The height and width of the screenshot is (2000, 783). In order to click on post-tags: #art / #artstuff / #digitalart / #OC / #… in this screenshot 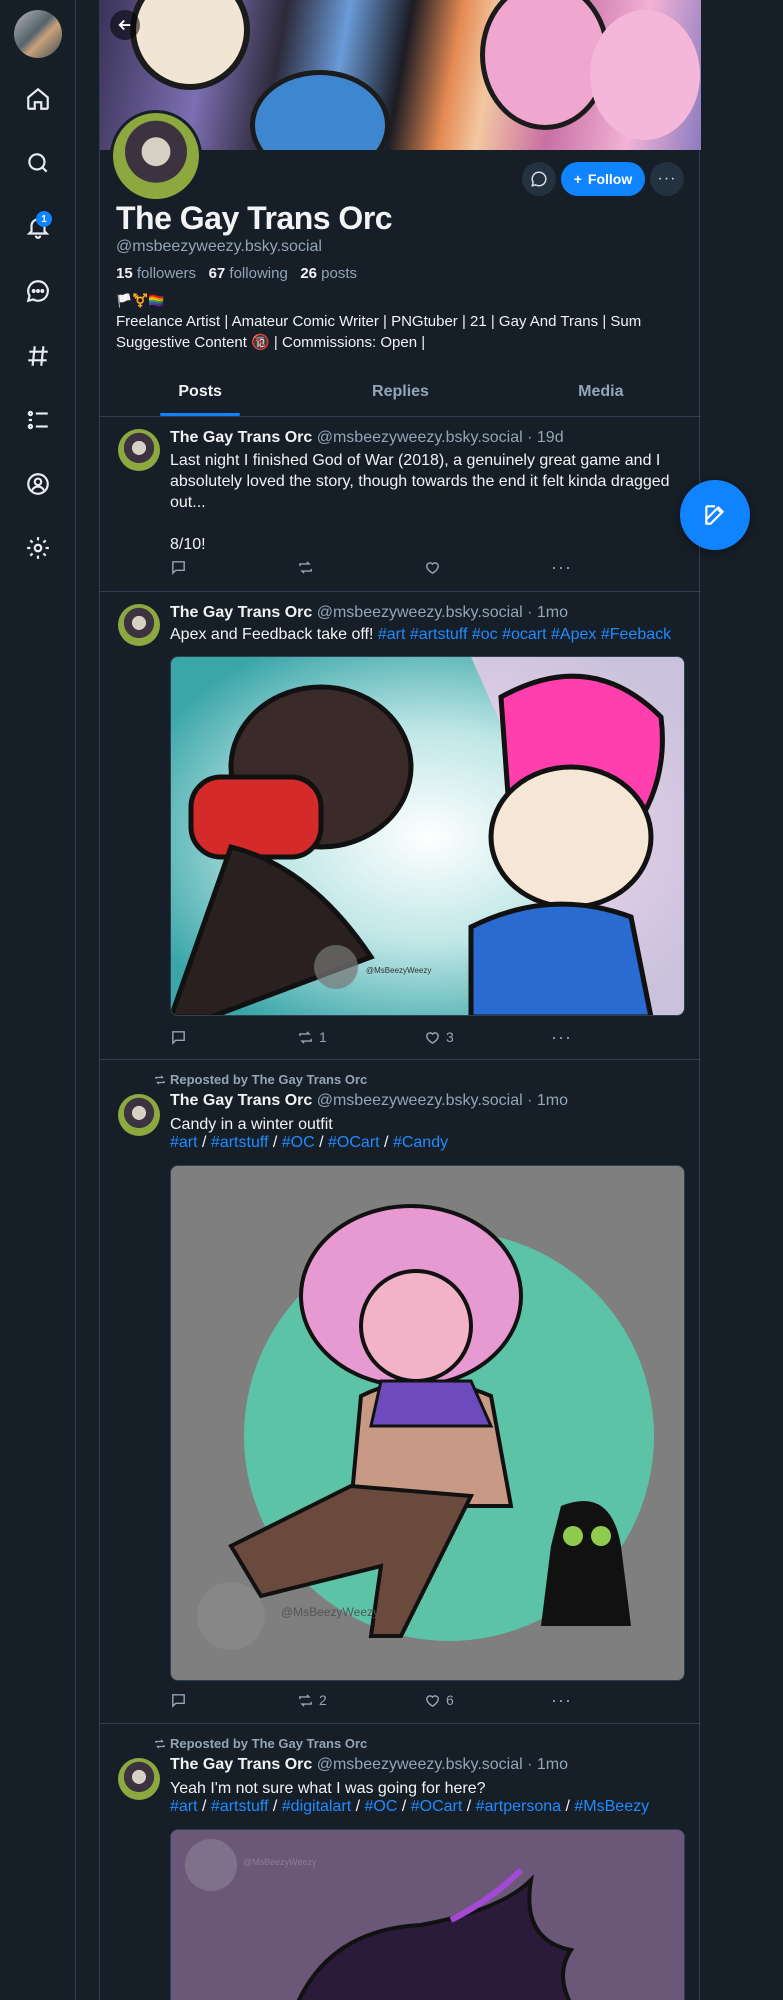, I will do `click(410, 1806)`.